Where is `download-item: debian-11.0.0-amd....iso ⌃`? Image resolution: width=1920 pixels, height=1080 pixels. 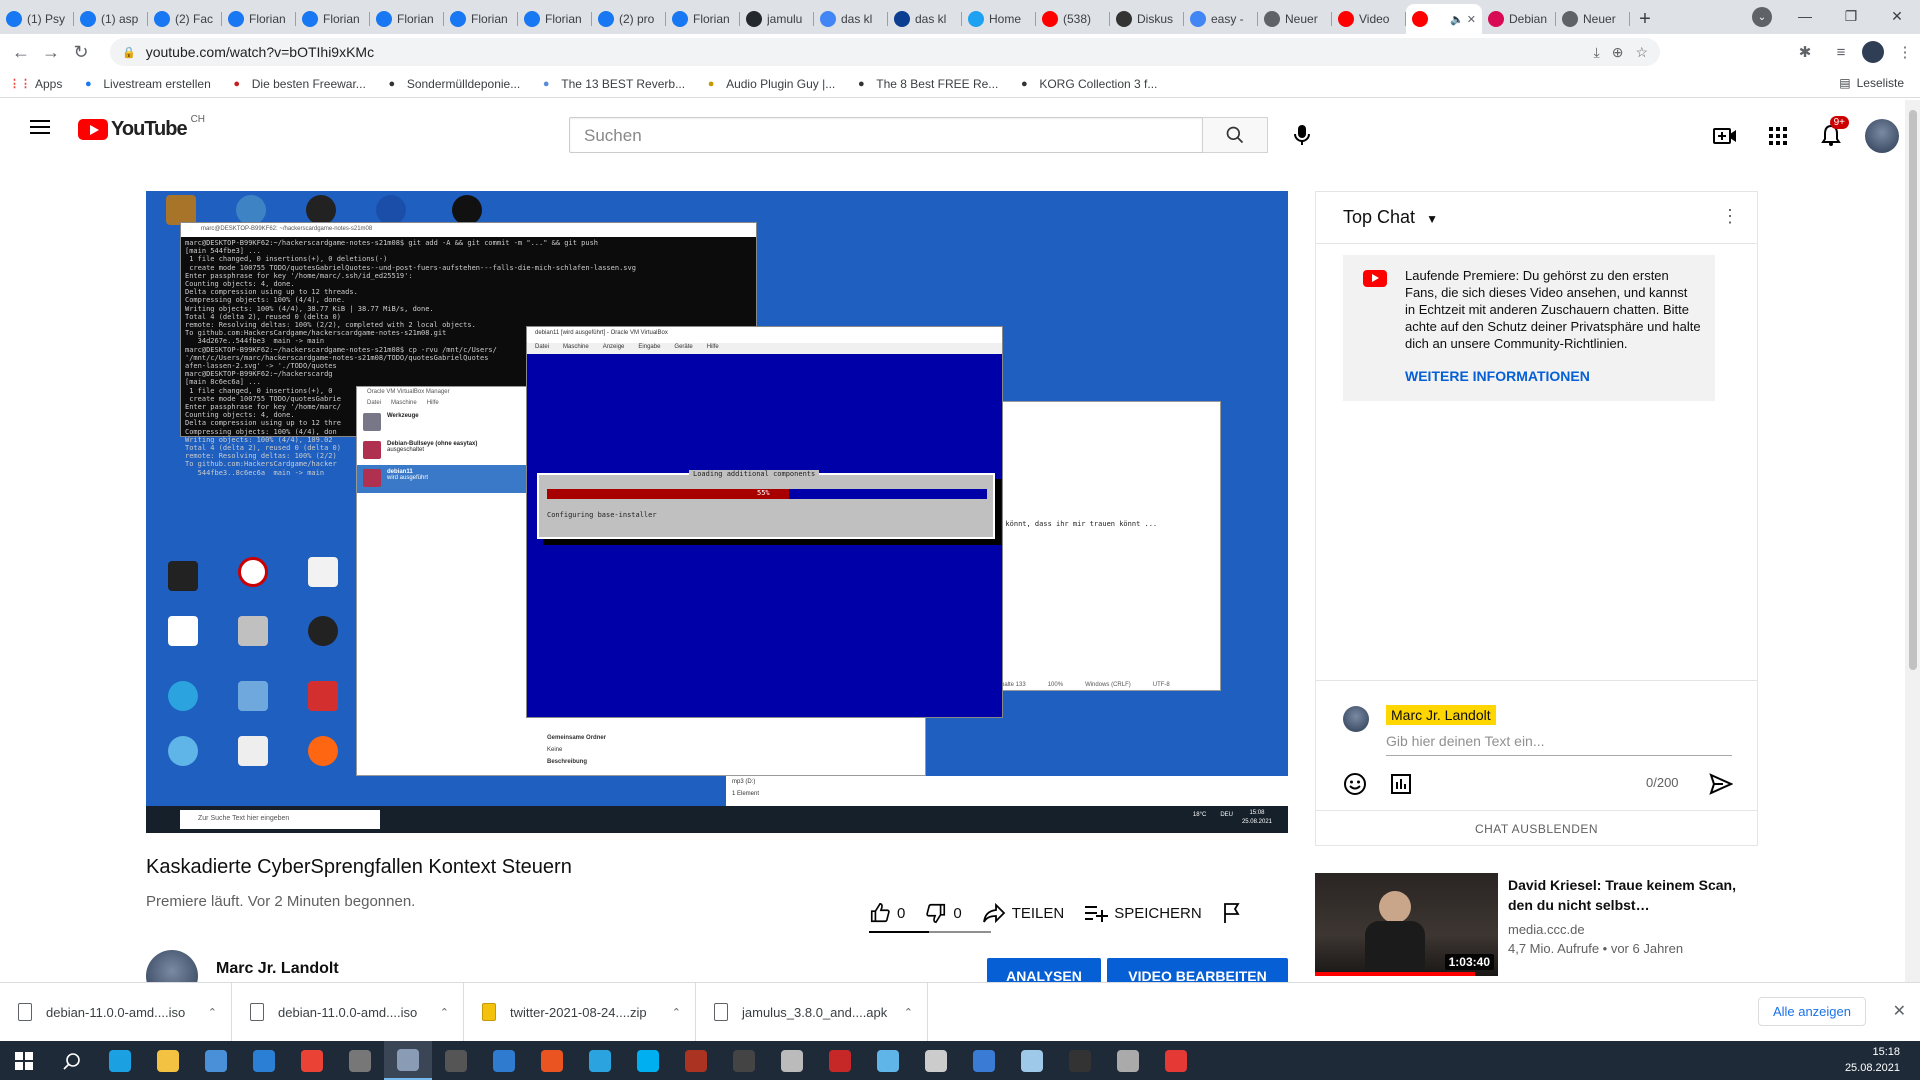 download-item: debian-11.0.0-amd....iso ⌃ is located at coordinates (116, 1012).